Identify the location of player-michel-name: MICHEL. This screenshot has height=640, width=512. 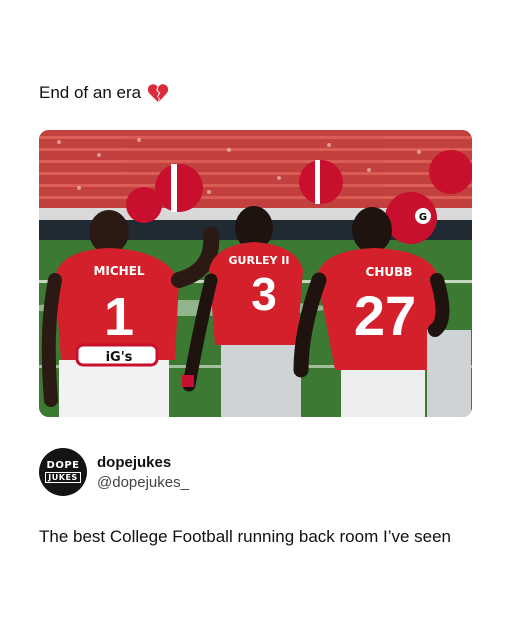
(118, 271).